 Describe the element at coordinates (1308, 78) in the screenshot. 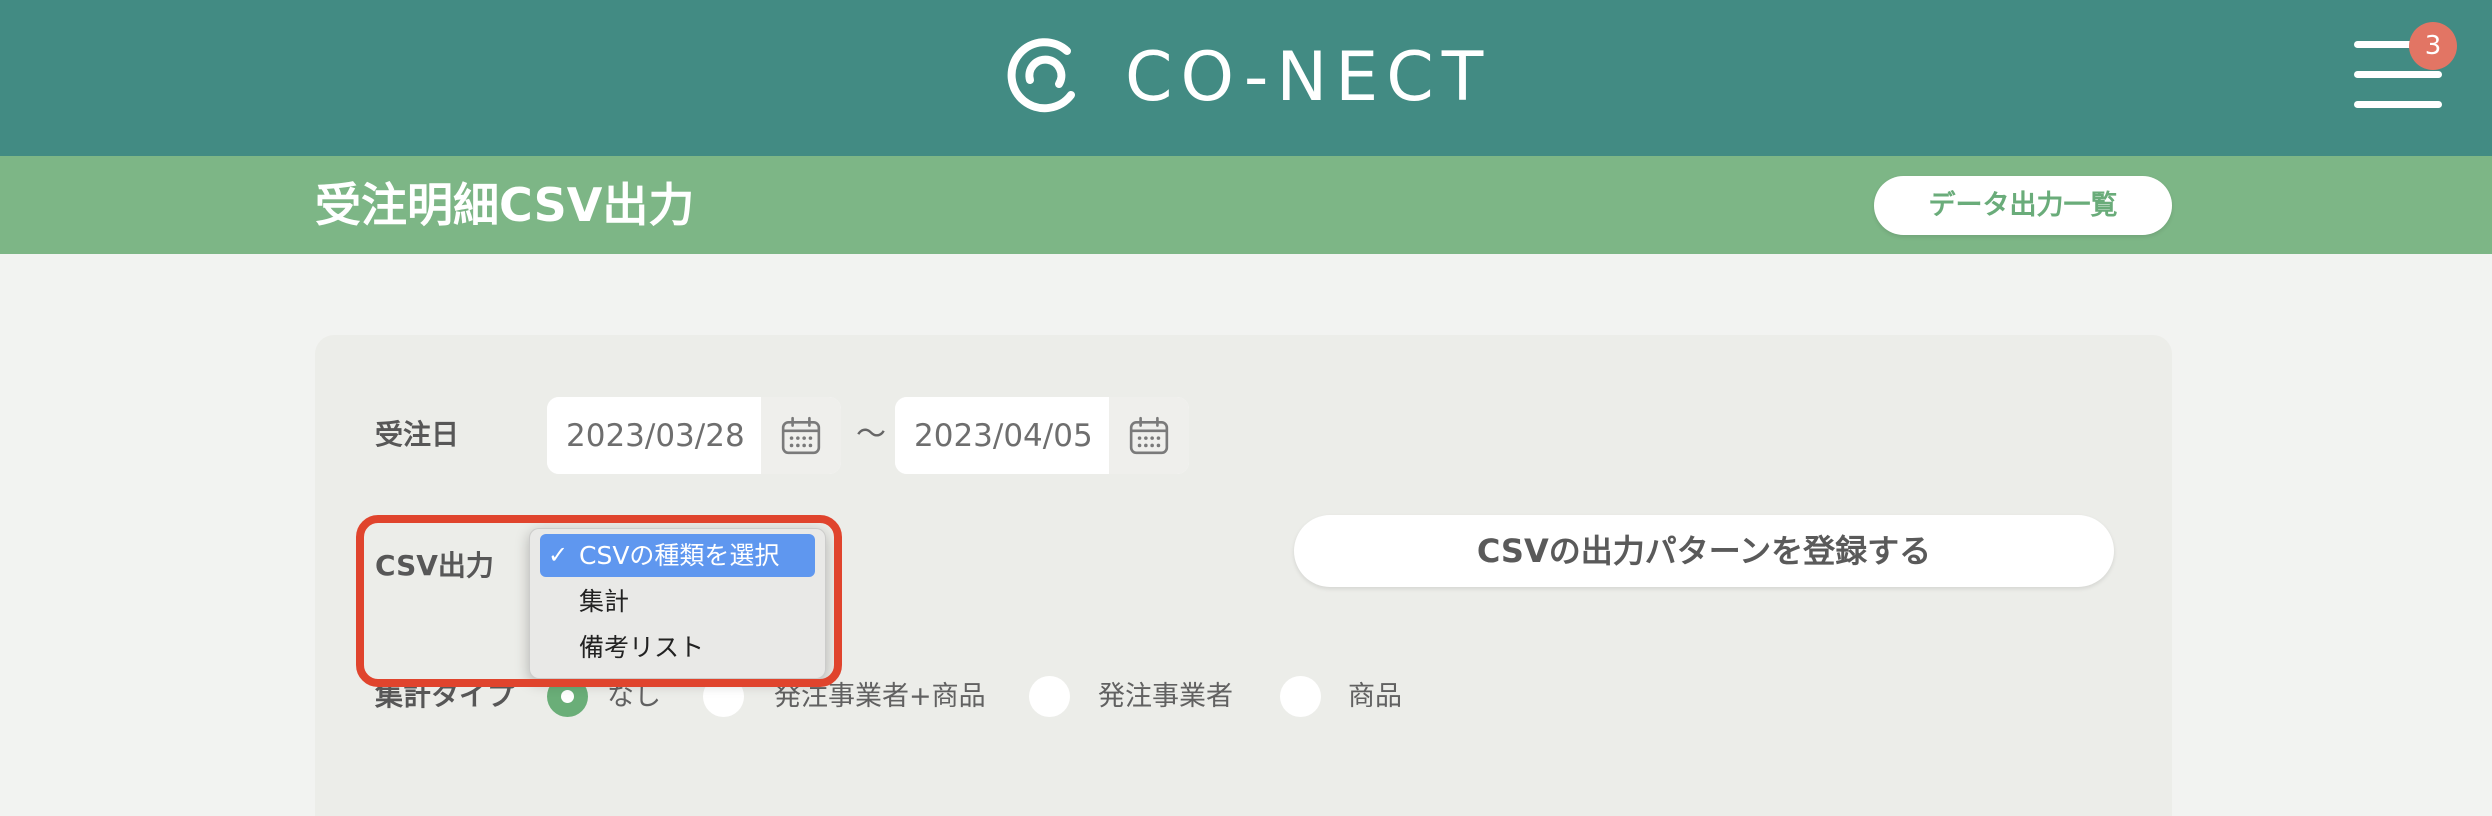

I see `brand-name: CO-NECT` at that location.